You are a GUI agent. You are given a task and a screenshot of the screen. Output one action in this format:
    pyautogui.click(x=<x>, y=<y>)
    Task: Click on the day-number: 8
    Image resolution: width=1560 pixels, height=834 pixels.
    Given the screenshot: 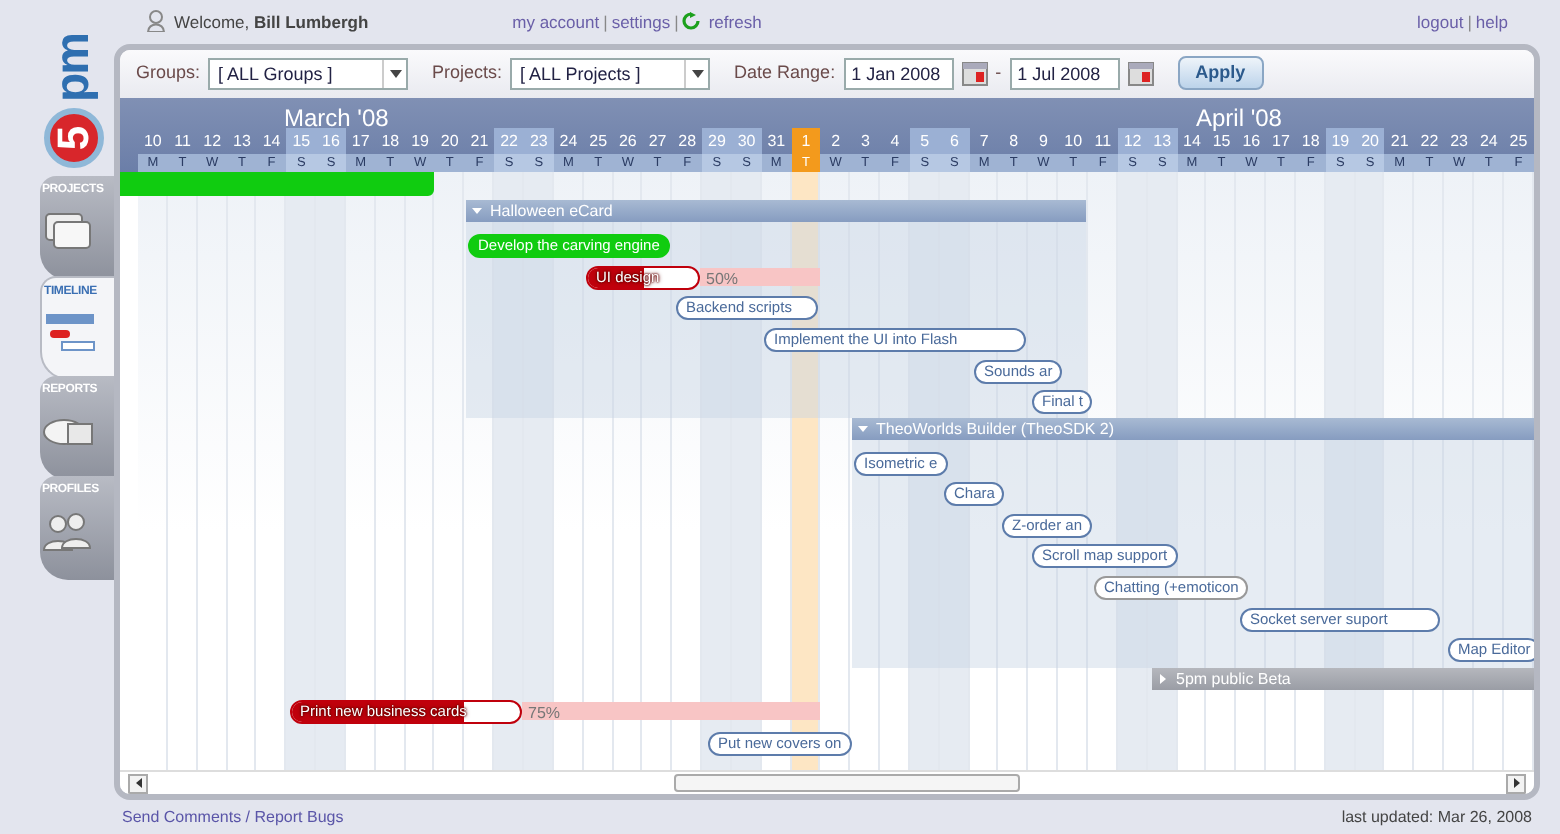 What is the action you would take?
    pyautogui.click(x=1014, y=141)
    